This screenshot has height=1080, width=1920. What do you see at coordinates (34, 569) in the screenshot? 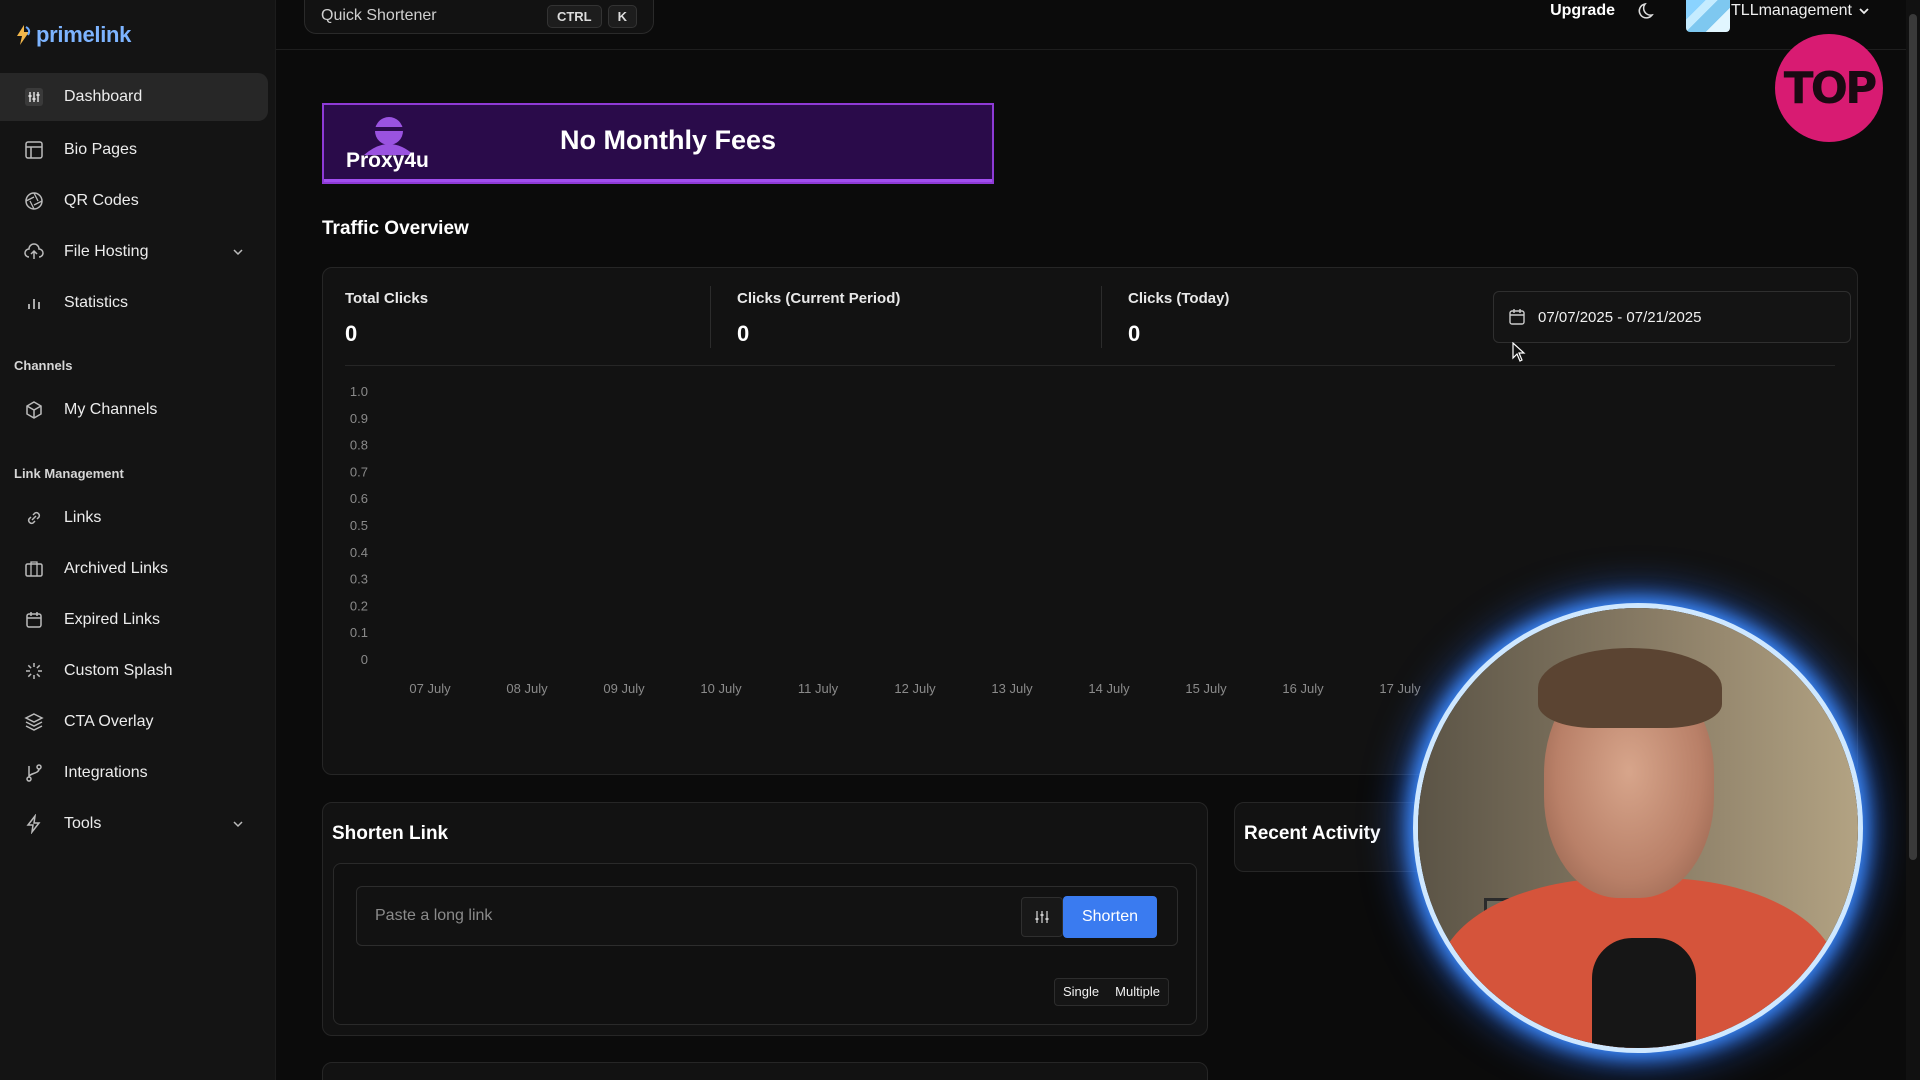
I see `archive-icon` at bounding box center [34, 569].